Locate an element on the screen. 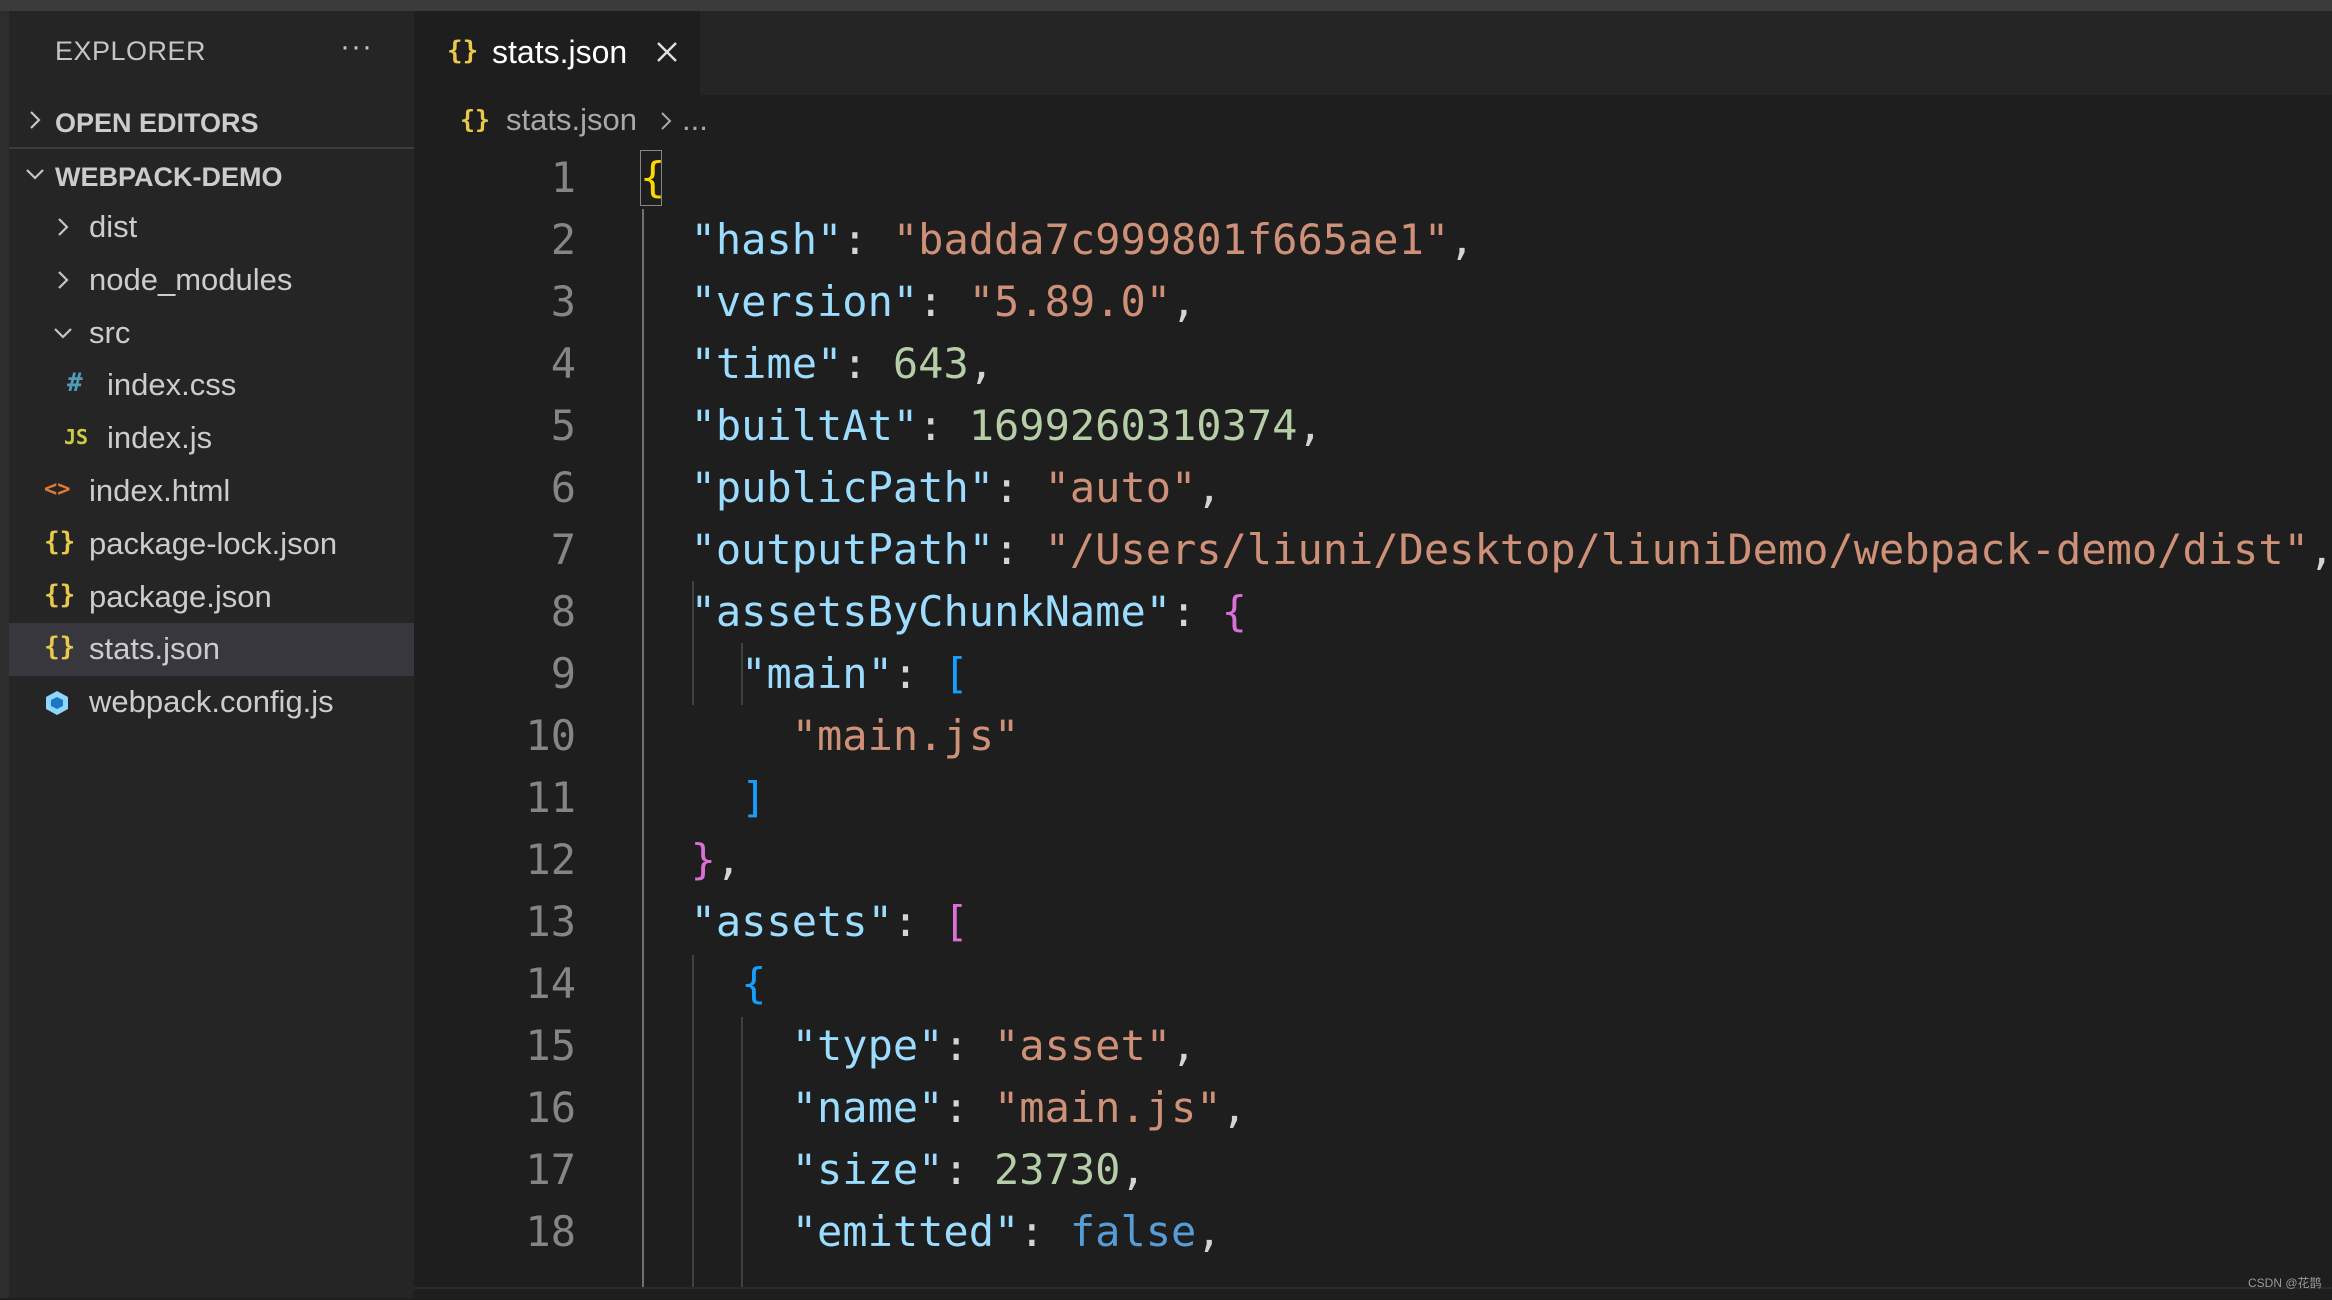  tree-item-node-modules: node_modules is located at coordinates (211, 280).